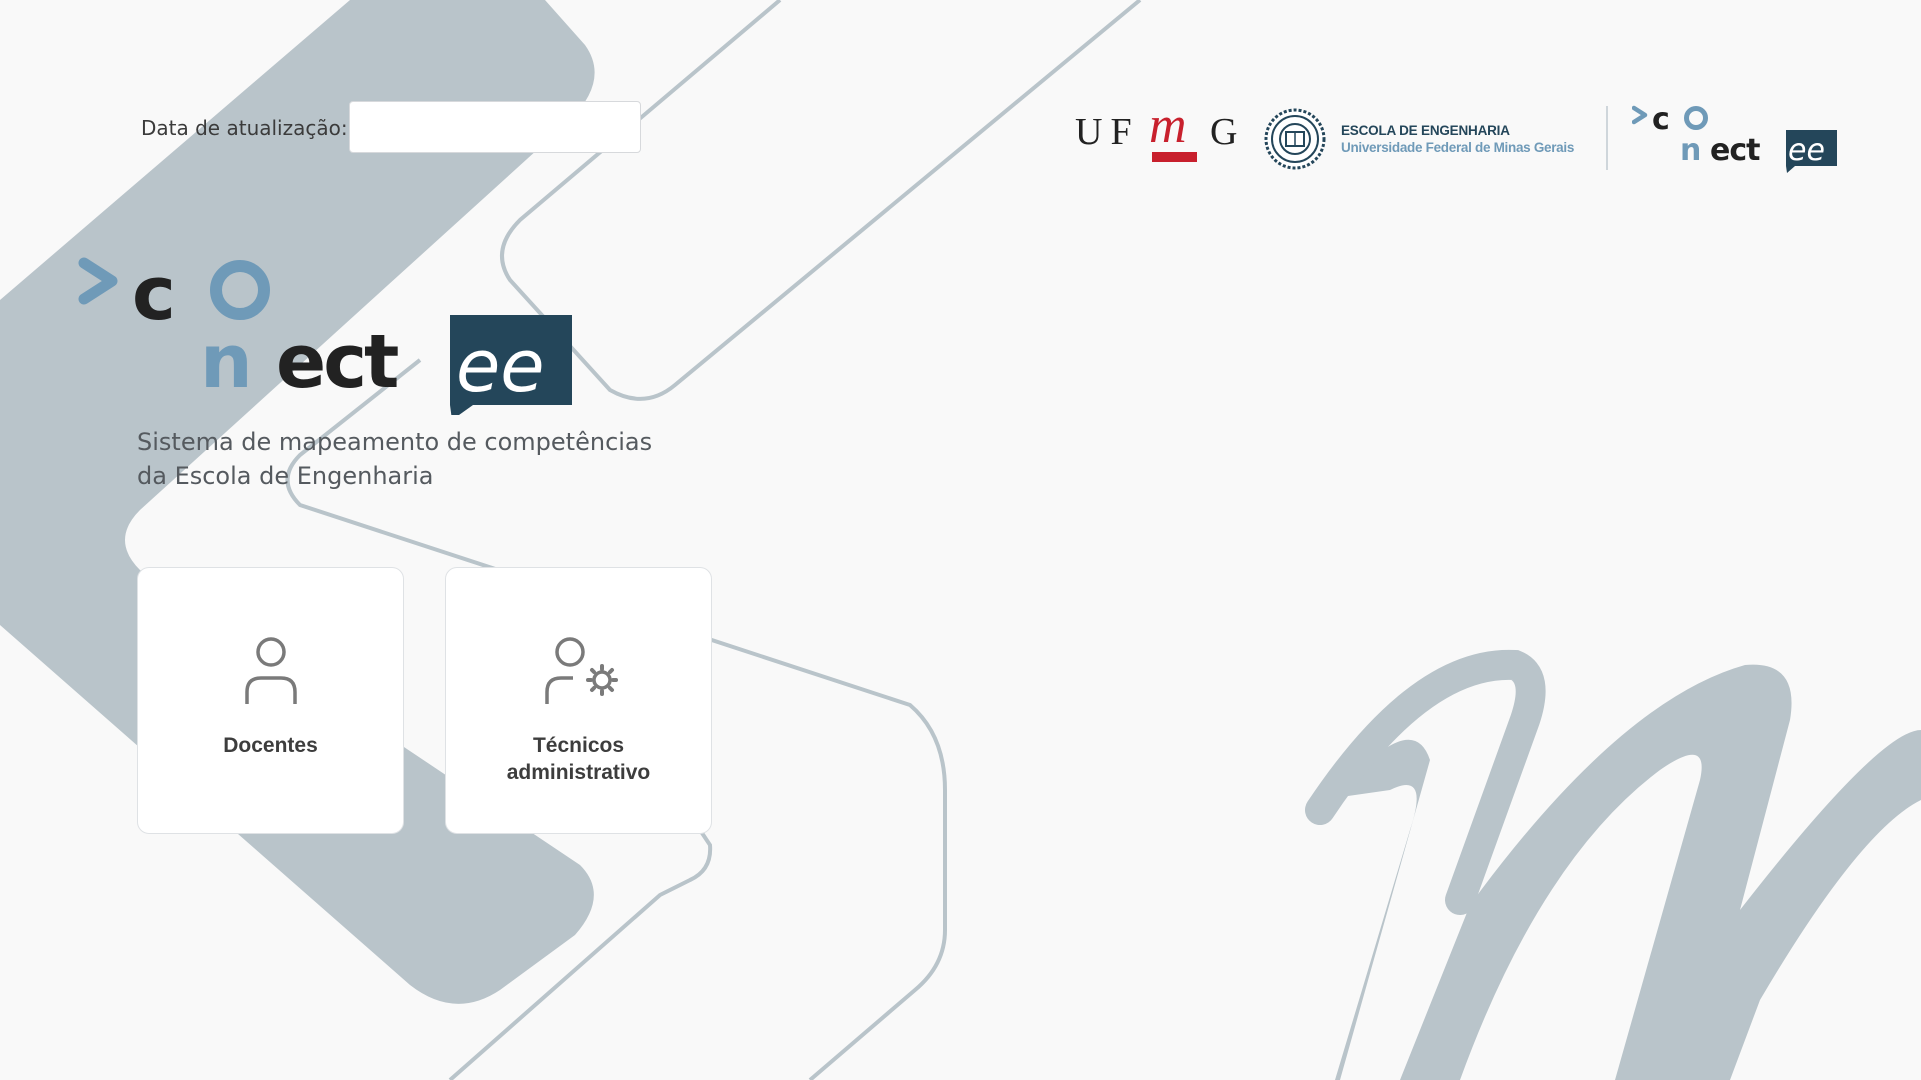 The width and height of the screenshot is (1921, 1080). What do you see at coordinates (226, 362) in the screenshot?
I see `logo-n: n` at bounding box center [226, 362].